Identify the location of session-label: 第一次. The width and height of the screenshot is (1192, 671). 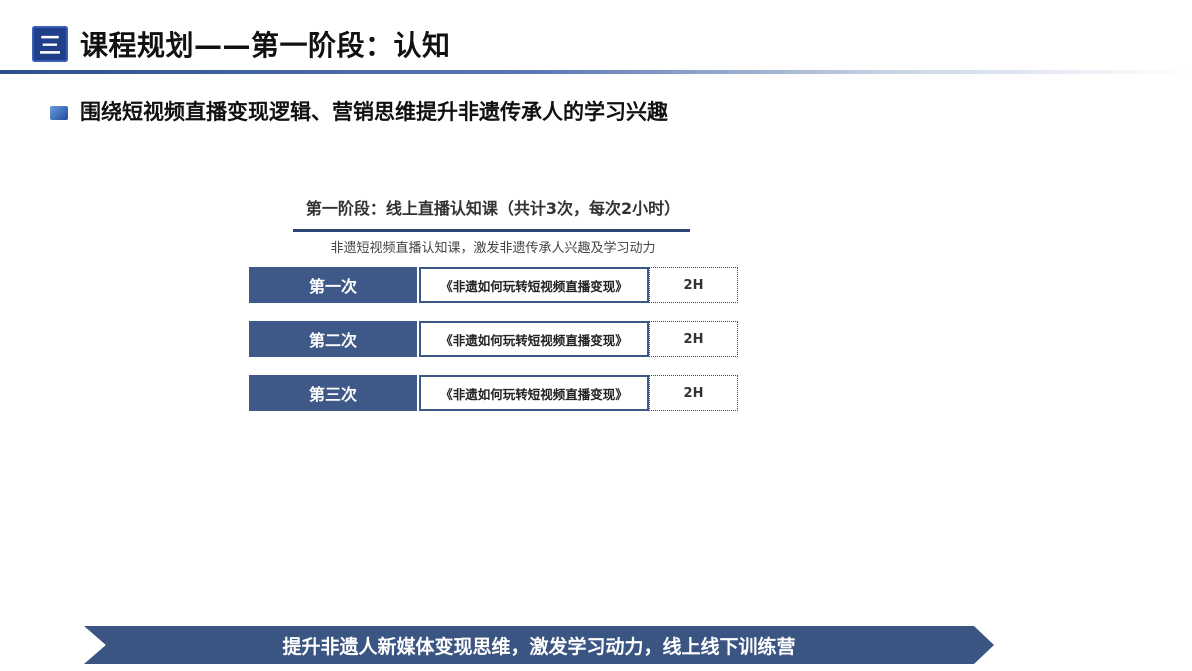
(333, 285).